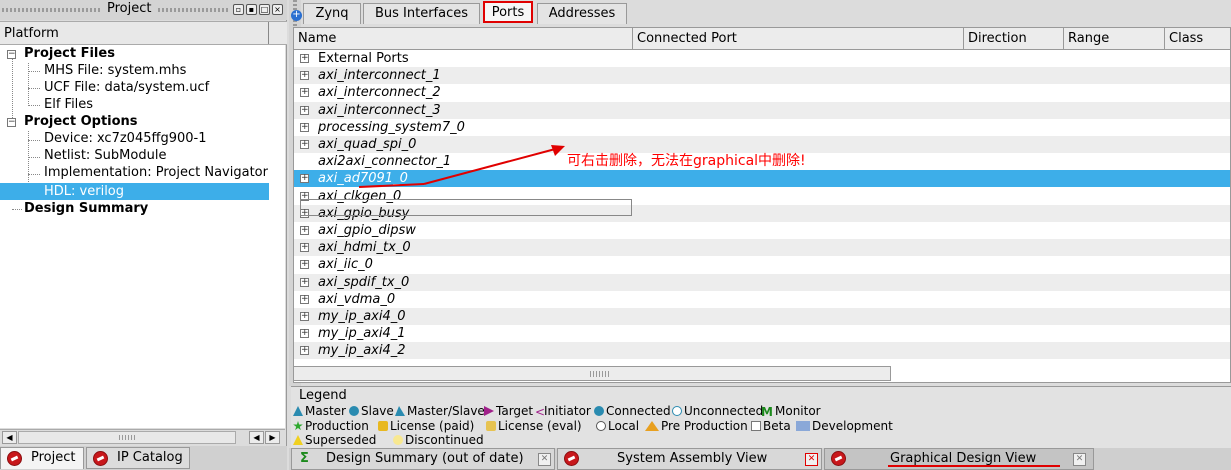  What do you see at coordinates (446, 411) in the screenshot?
I see `legend-label: Master/Slave` at bounding box center [446, 411].